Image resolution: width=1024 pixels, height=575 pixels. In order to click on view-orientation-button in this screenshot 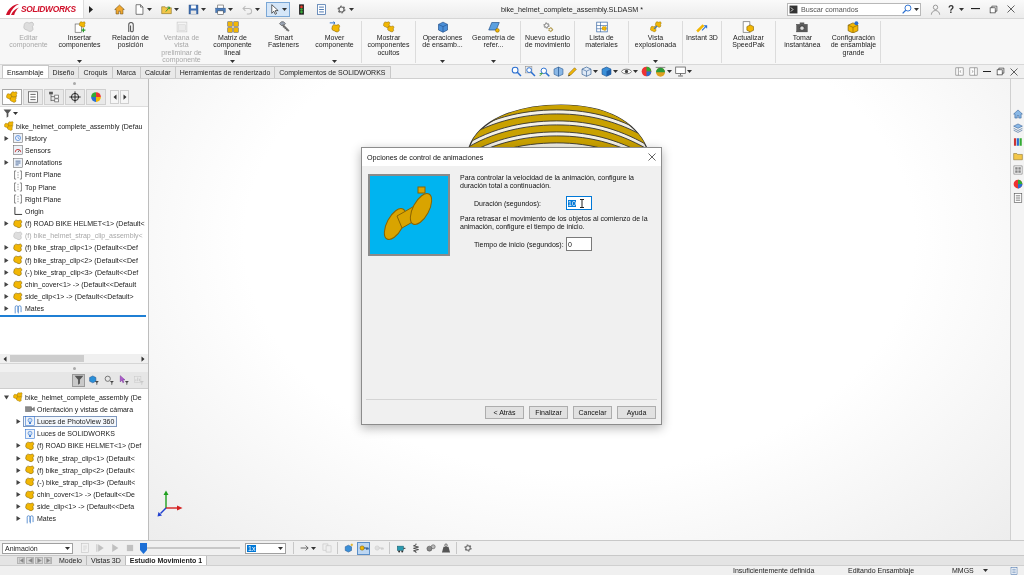, I will do `click(589, 71)`.